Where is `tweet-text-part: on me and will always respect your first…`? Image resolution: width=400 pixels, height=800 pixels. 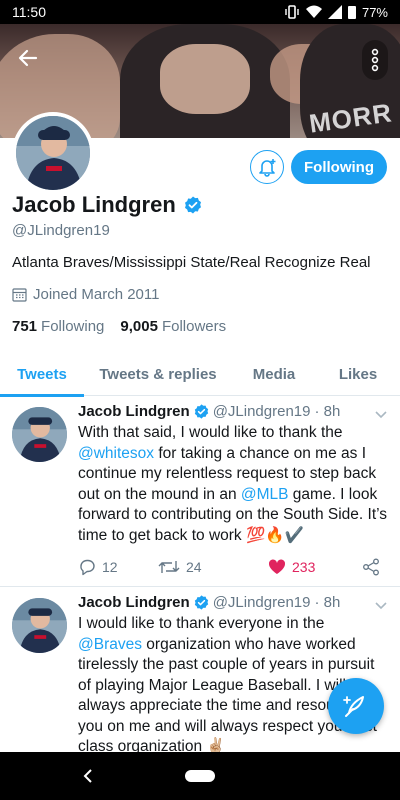
tweet-text-part: on me and will always respect your first… is located at coordinates (227, 735).